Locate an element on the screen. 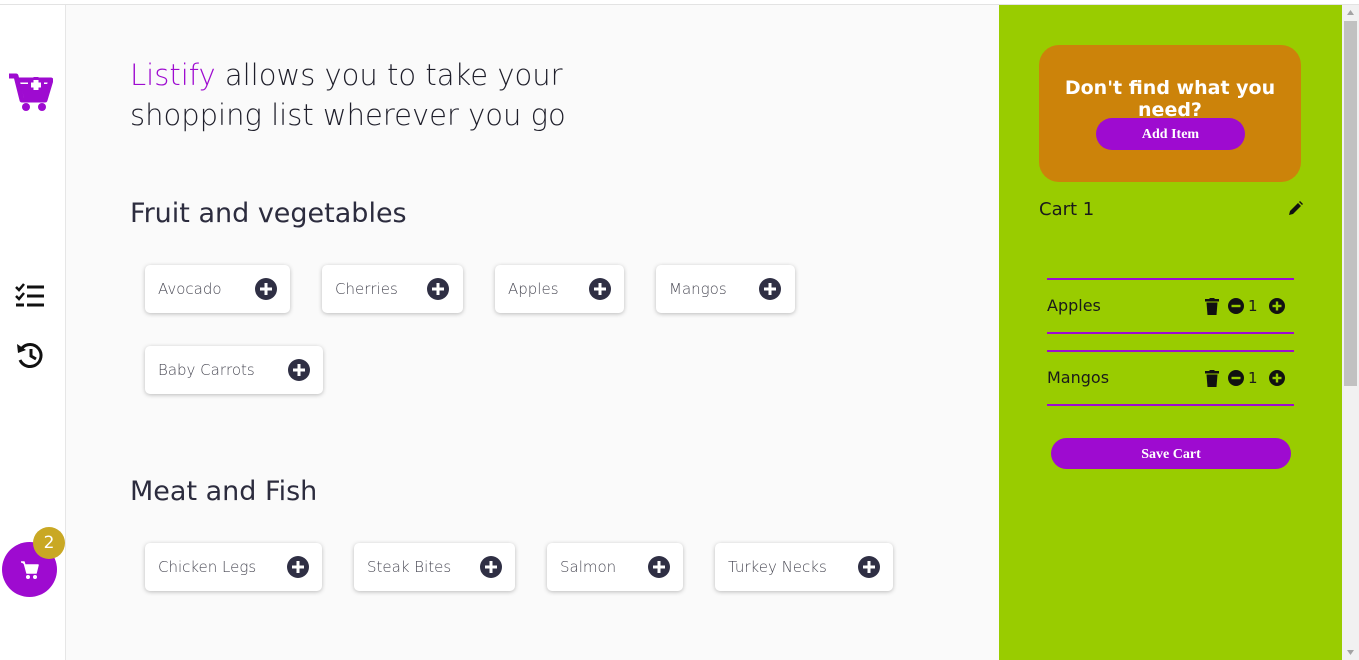 The image size is (1359, 660). product-chip-mangos: Mangos is located at coordinates (725, 289).